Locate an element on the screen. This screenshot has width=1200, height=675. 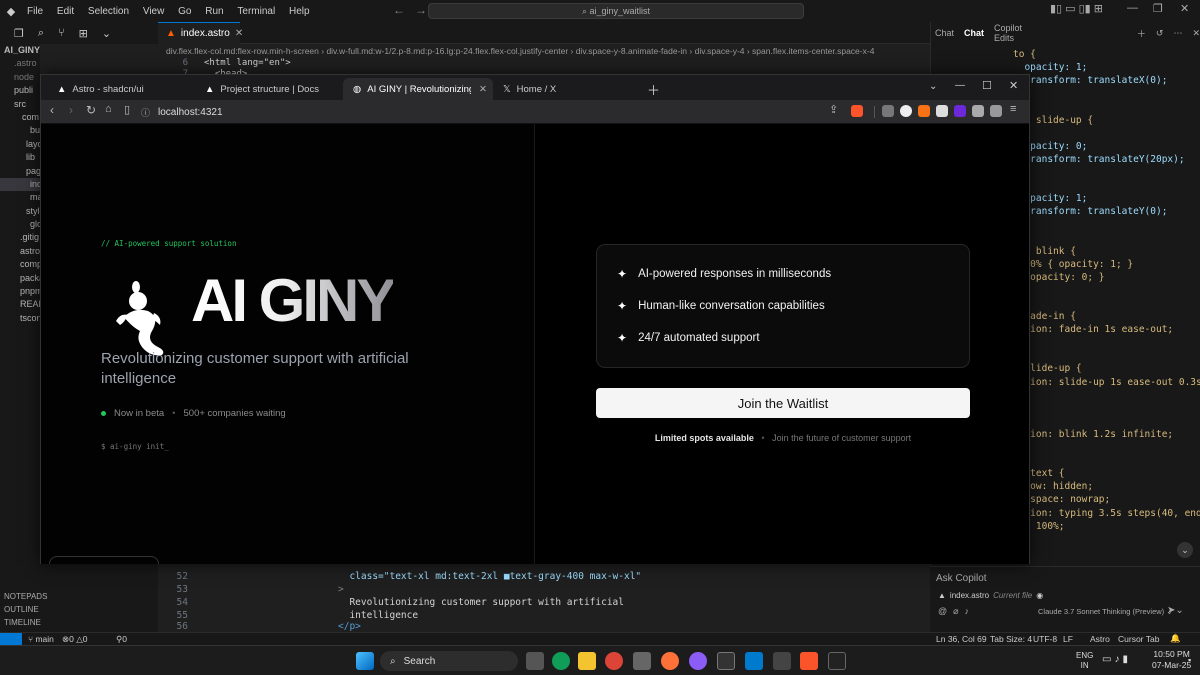
restore-icon: ❐ is located at coordinates (1158, 8).